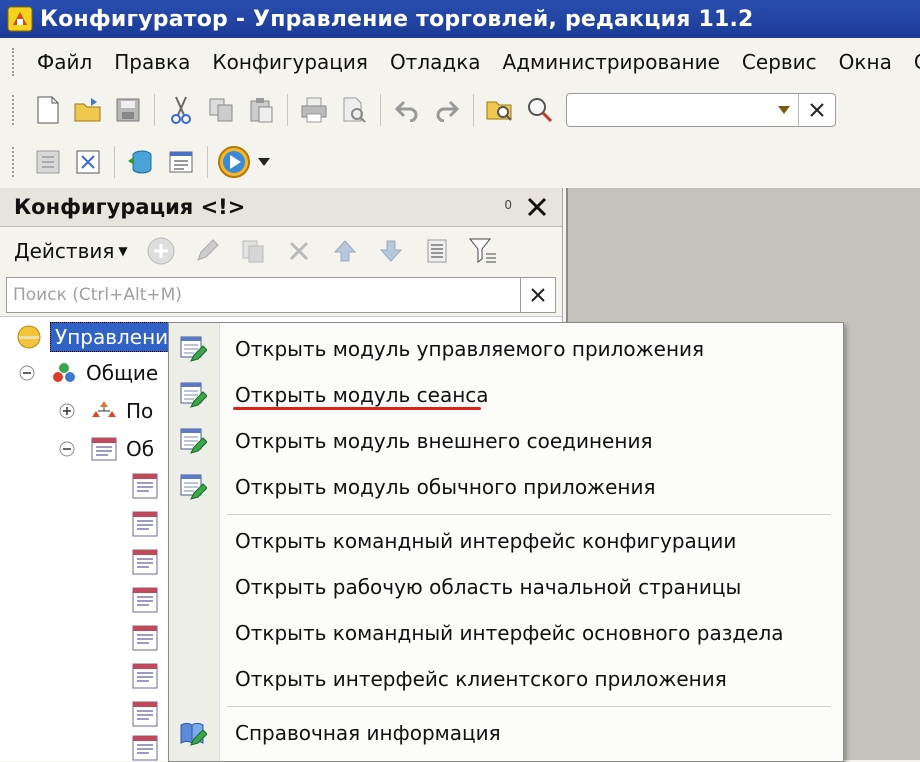 This screenshot has width=920, height=762. Describe the element at coordinates (261, 295) in the screenshot. I see `tree-search-input` at that location.